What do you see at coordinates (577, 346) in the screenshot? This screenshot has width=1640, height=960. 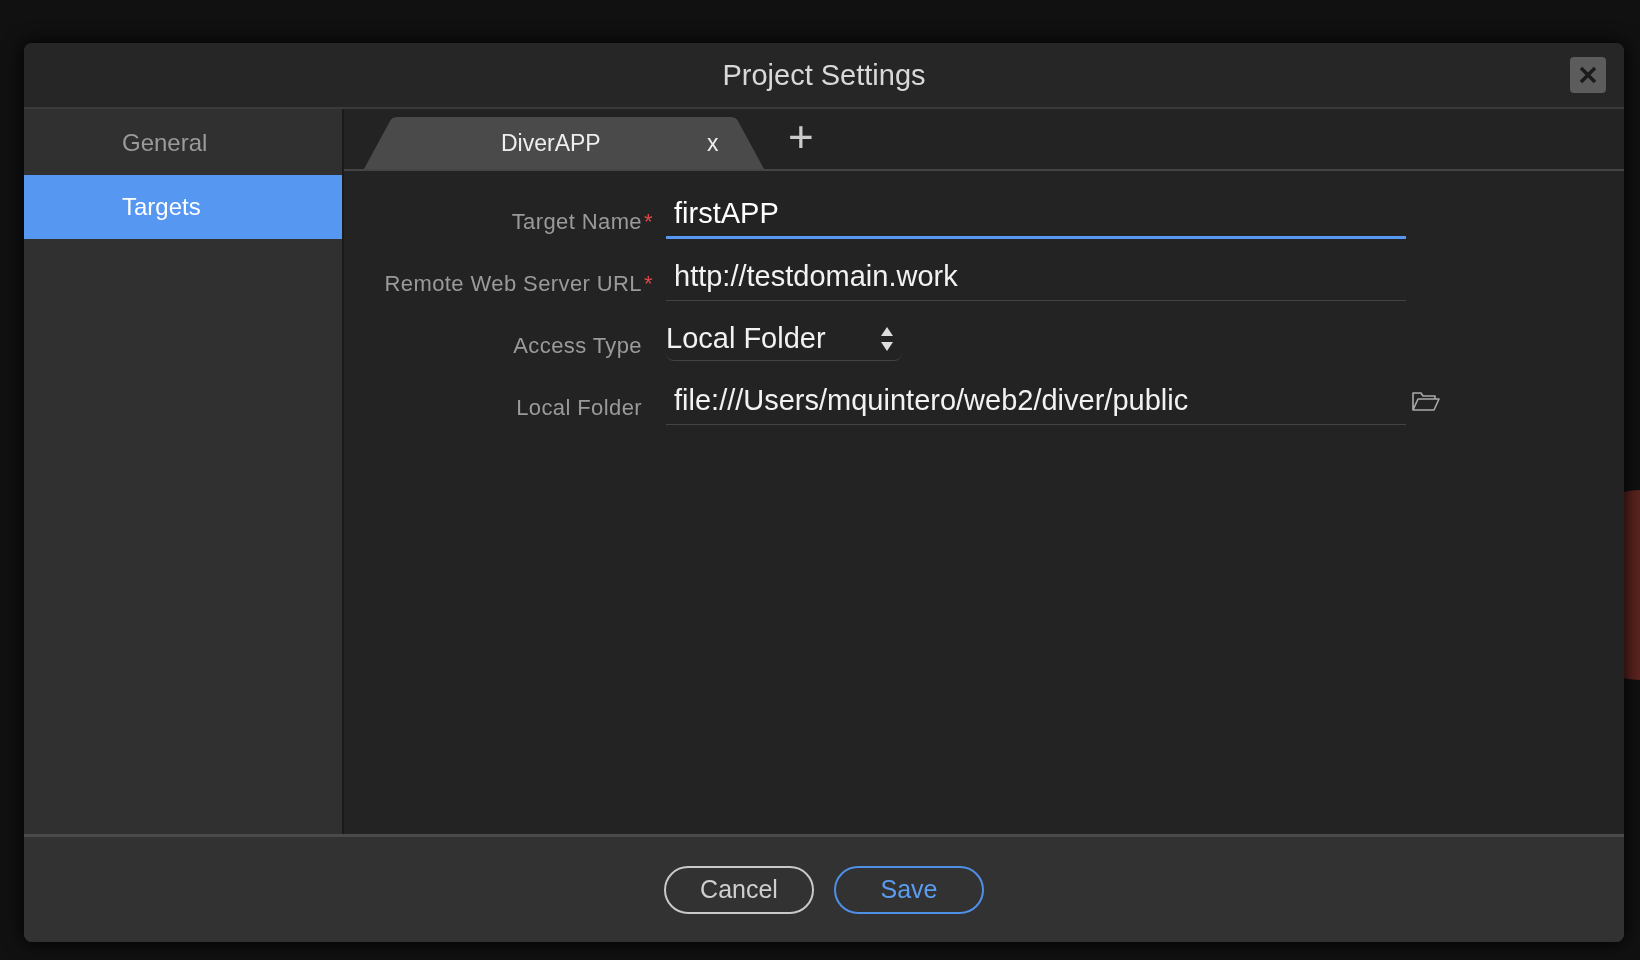 I see `field-label: Access Type` at bounding box center [577, 346].